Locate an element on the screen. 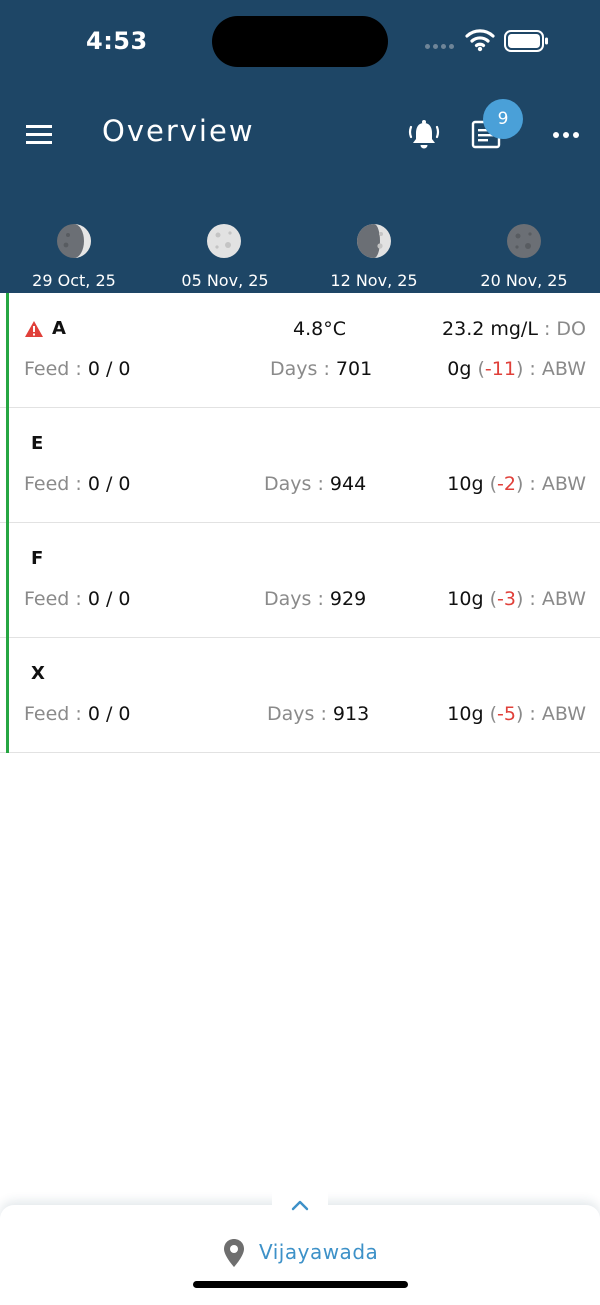  location-pin-icon is located at coordinates (234, 1253).